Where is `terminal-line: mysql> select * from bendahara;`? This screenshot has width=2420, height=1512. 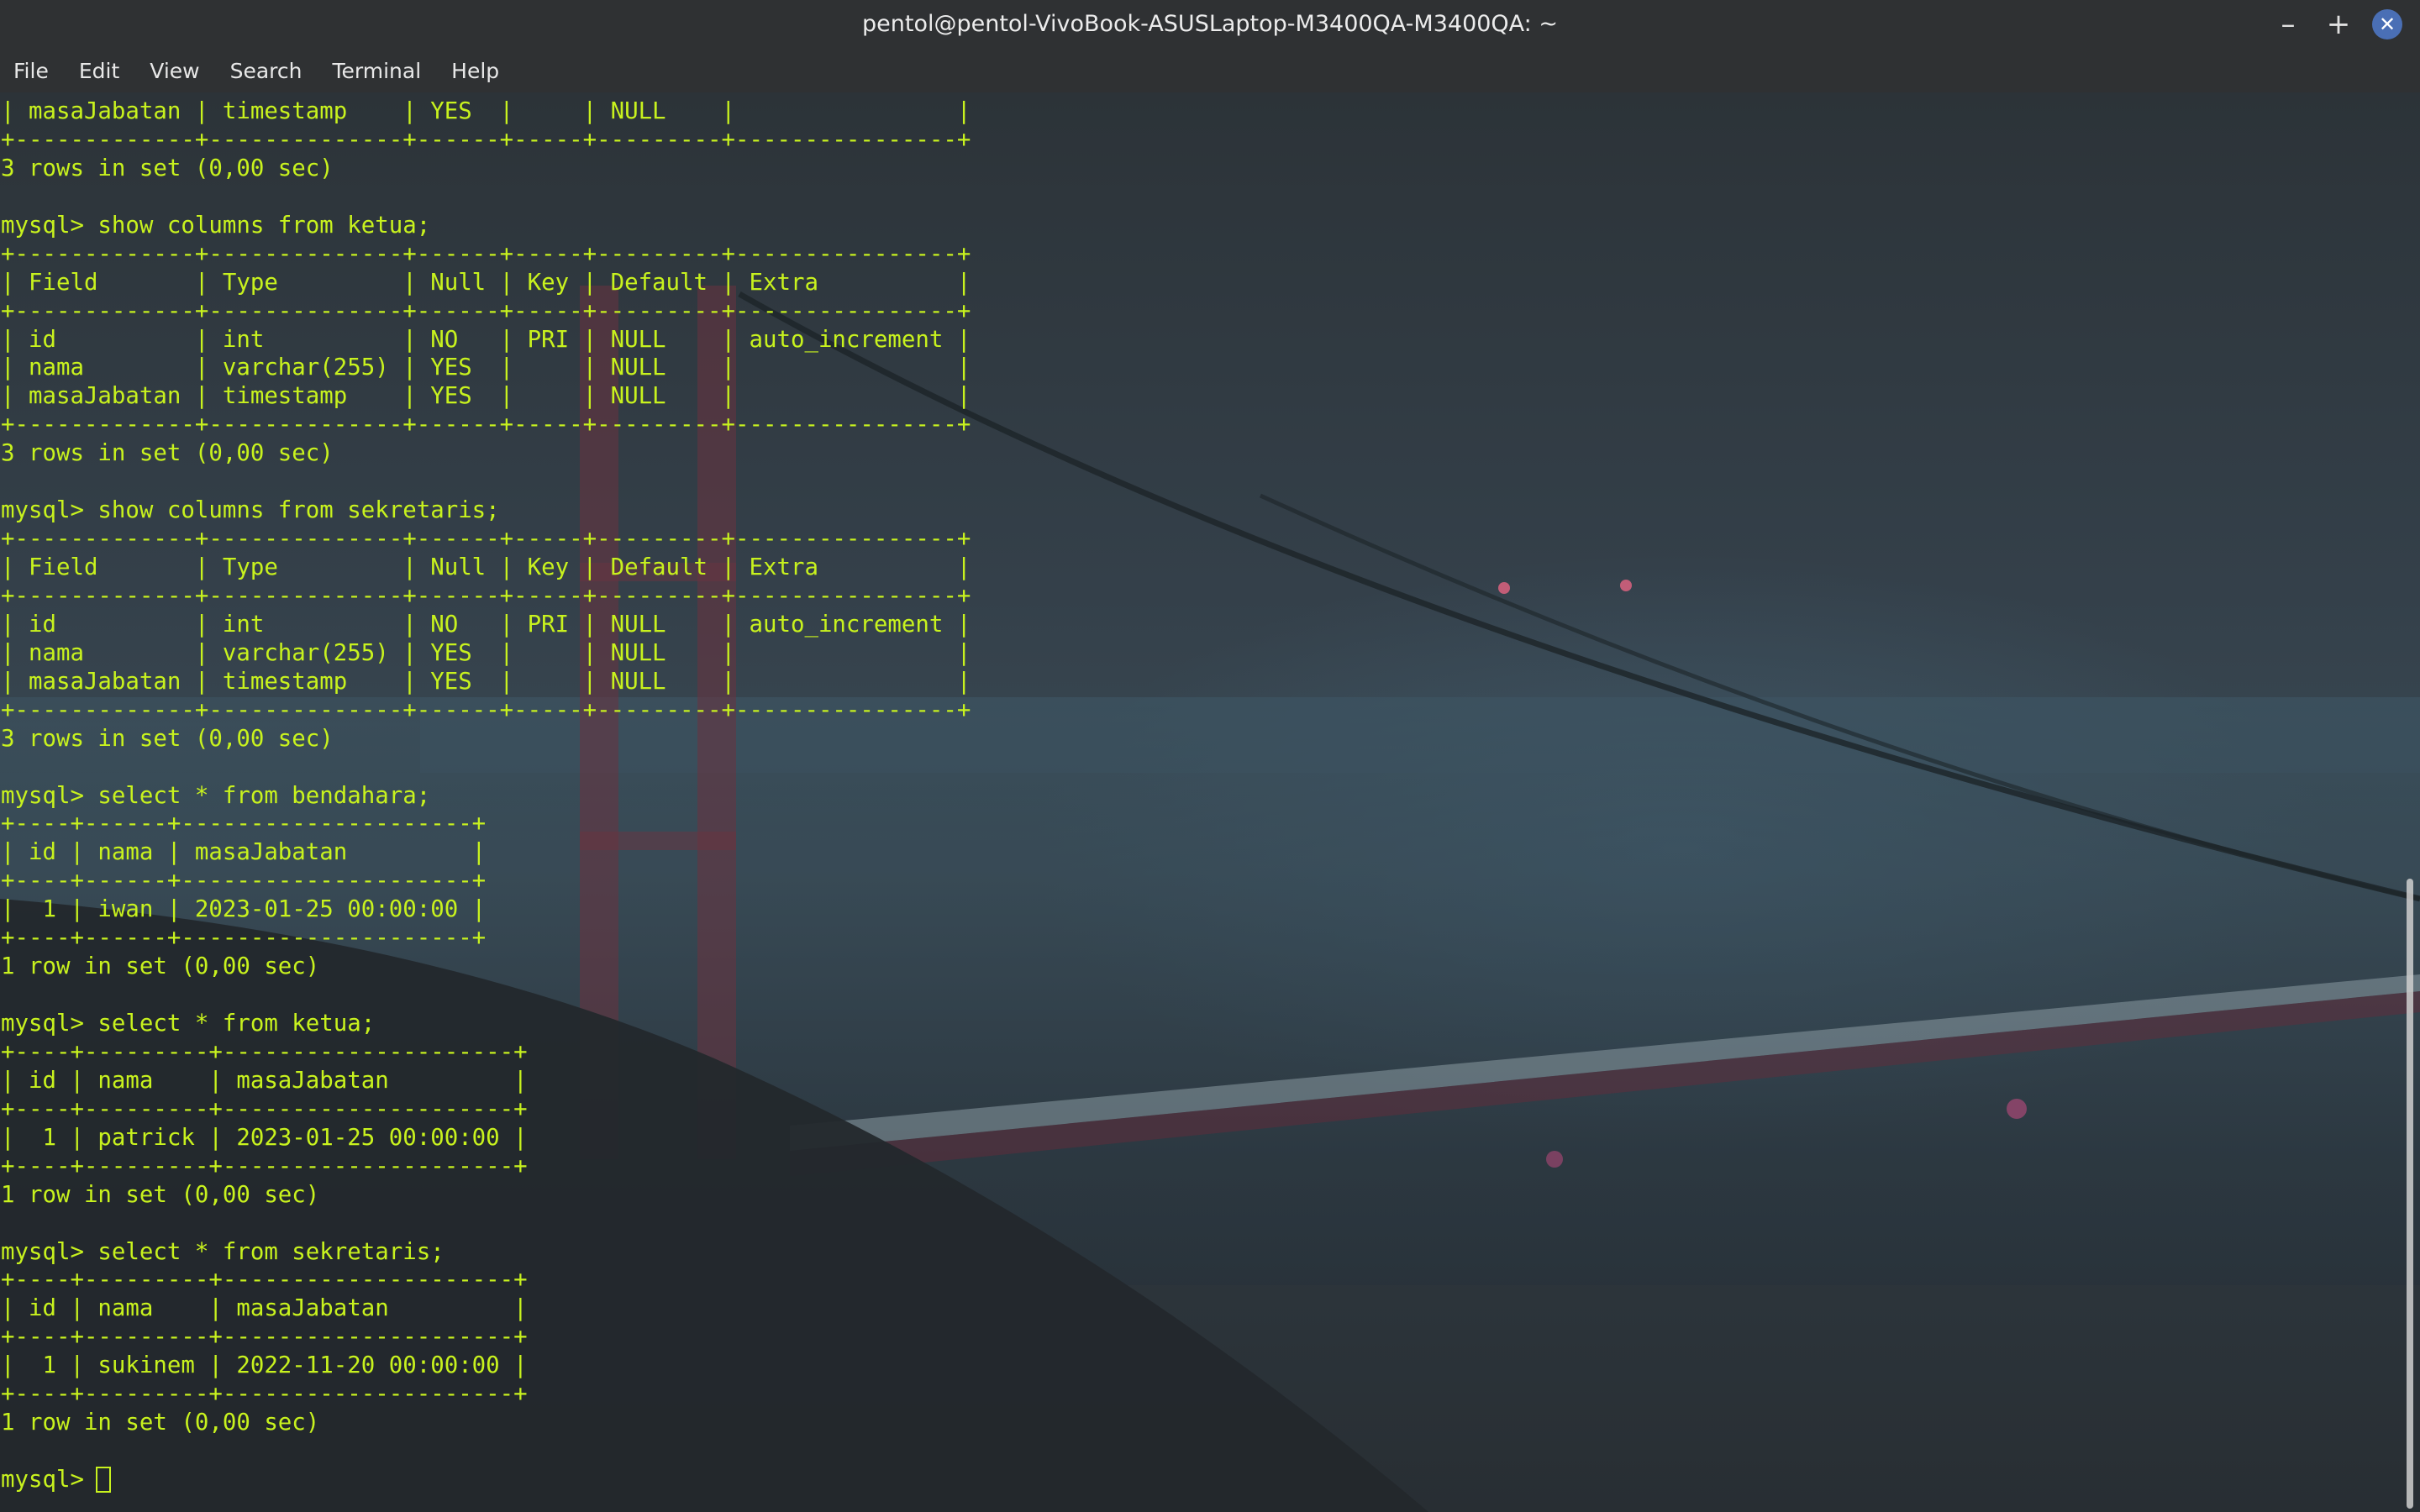 terminal-line: mysql> select * from bendahara; is located at coordinates (216, 795).